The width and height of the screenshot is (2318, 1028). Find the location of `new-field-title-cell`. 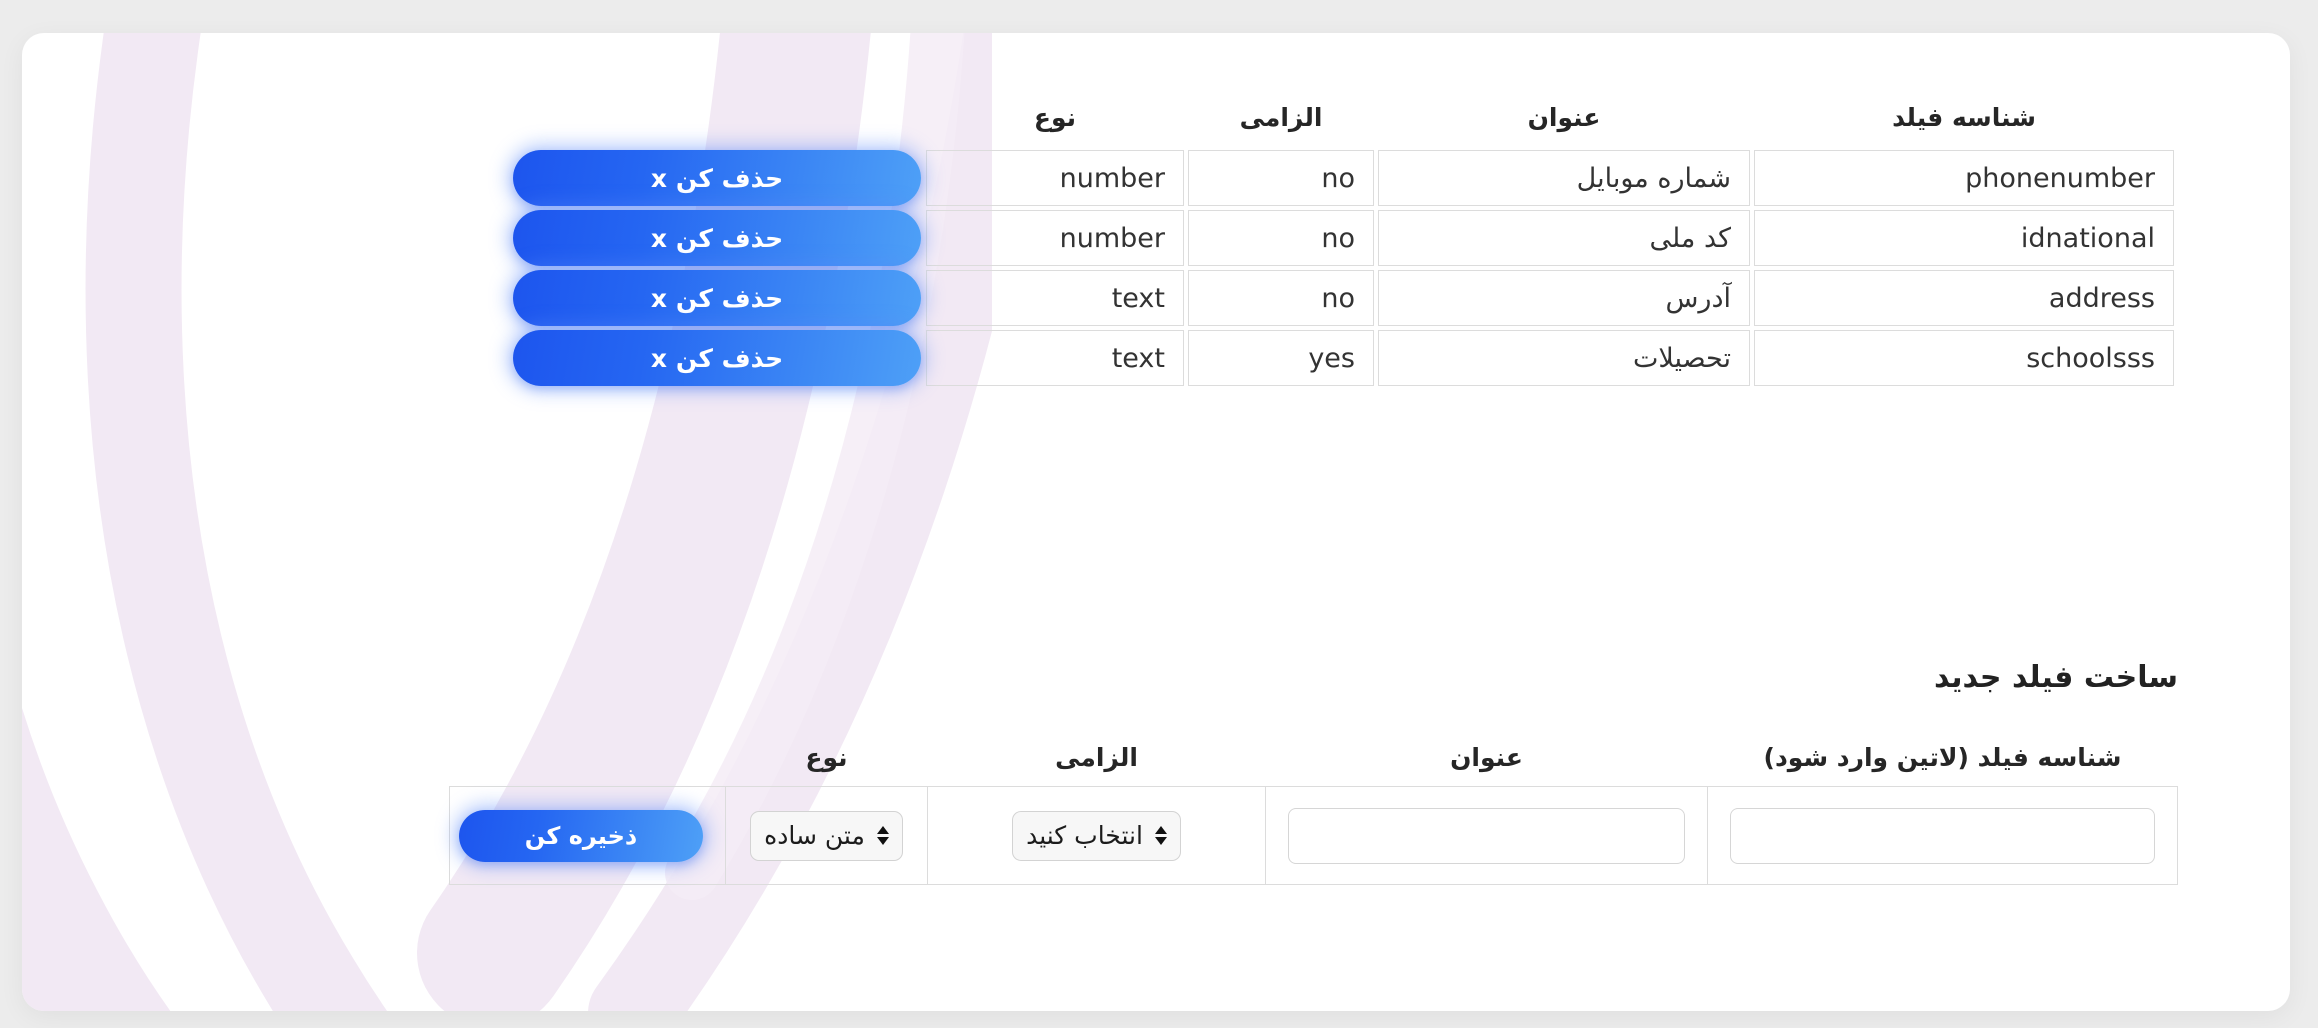

new-field-title-cell is located at coordinates (1486, 835).